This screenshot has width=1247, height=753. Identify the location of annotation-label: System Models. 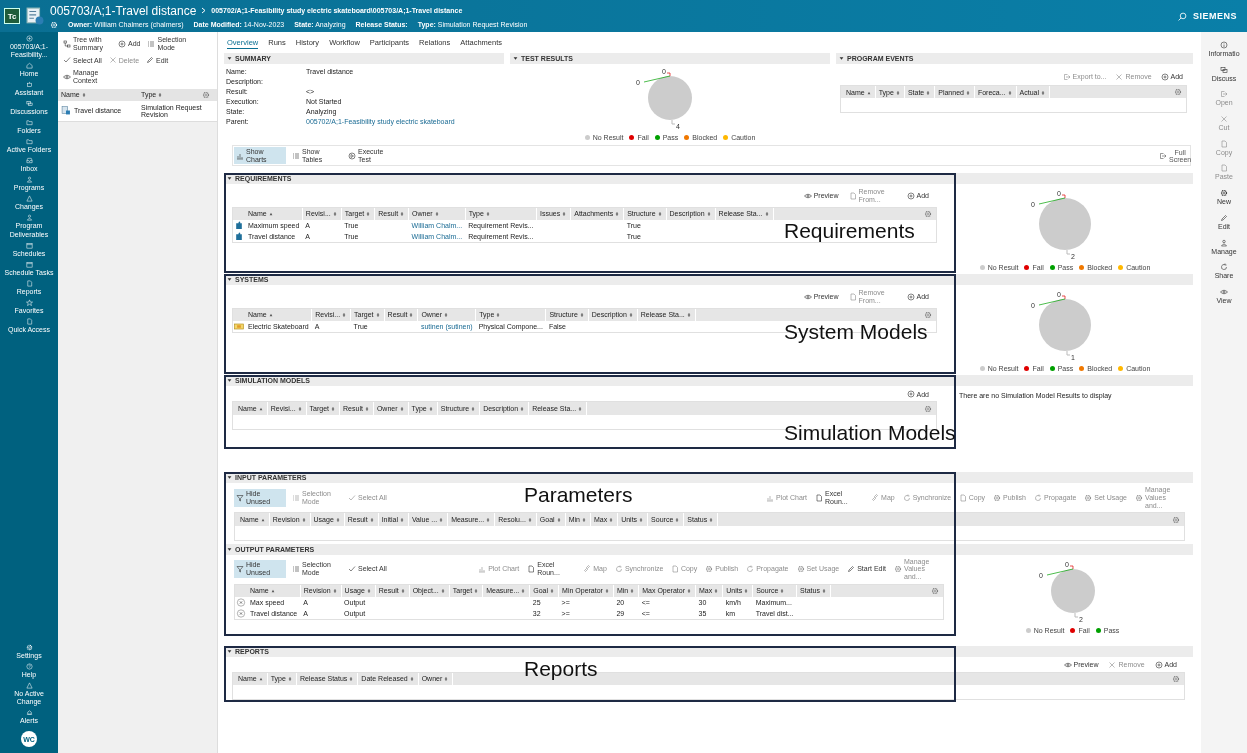
(856, 332).